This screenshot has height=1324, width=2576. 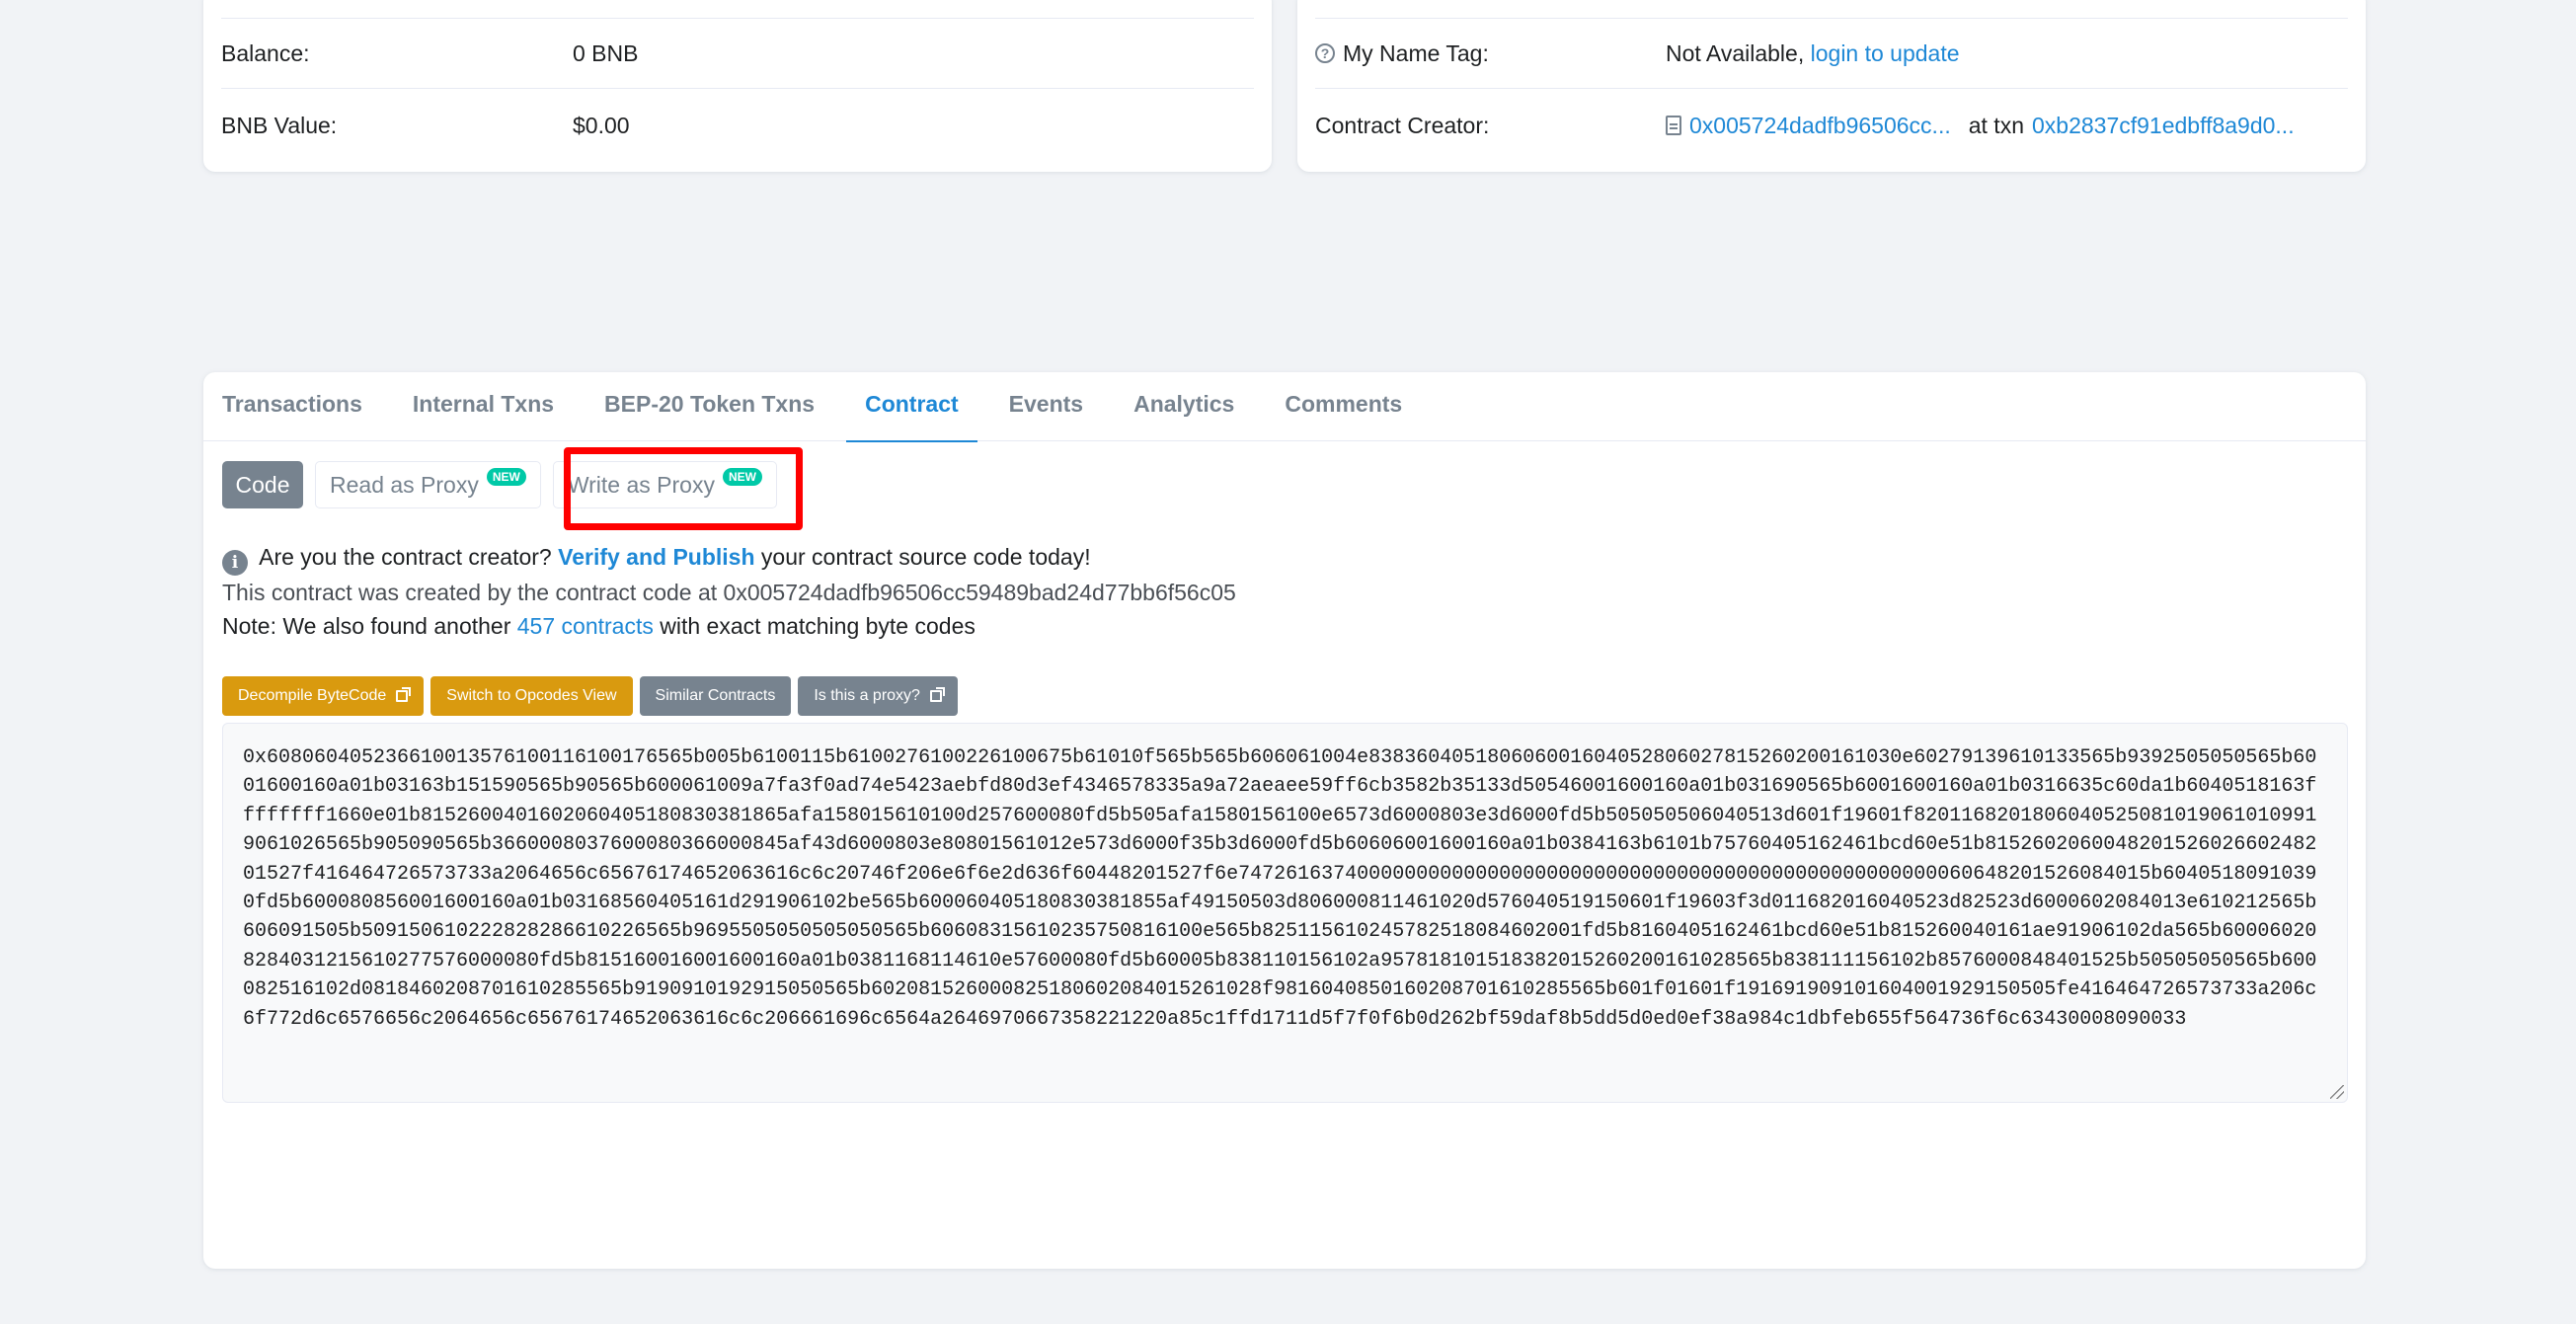 I want to click on balance-label: Balance:, so click(x=265, y=52).